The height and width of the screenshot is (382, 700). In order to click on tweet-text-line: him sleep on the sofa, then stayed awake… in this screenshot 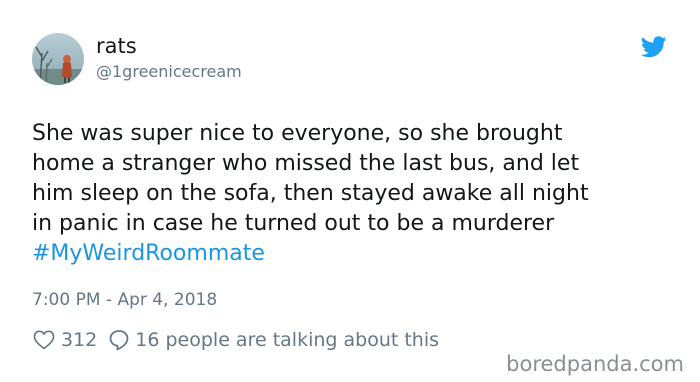, I will do `click(310, 193)`.